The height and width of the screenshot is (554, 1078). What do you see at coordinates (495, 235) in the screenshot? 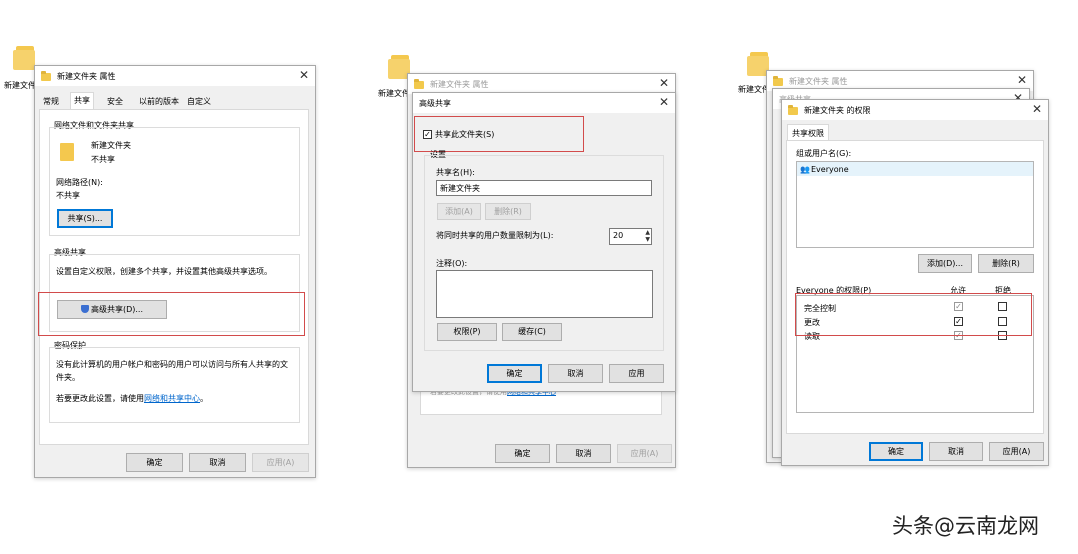
I see `user-limit-label: 将同时共享的用户数量限制为(L):` at bounding box center [495, 235].